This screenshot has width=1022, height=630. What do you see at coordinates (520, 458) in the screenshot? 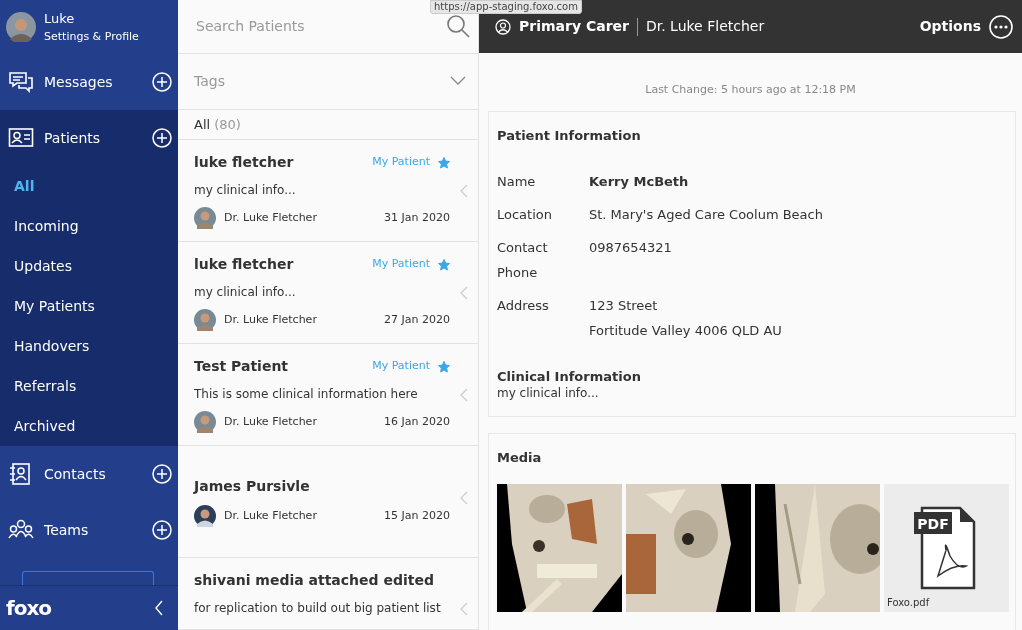
I see `section-title: Media` at bounding box center [520, 458].